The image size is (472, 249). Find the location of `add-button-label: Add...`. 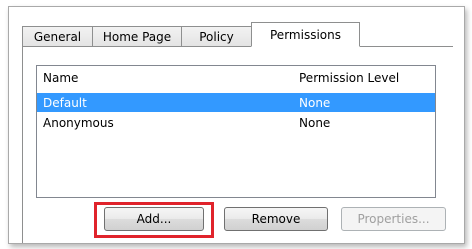

add-button-label: Add... is located at coordinates (154, 219).